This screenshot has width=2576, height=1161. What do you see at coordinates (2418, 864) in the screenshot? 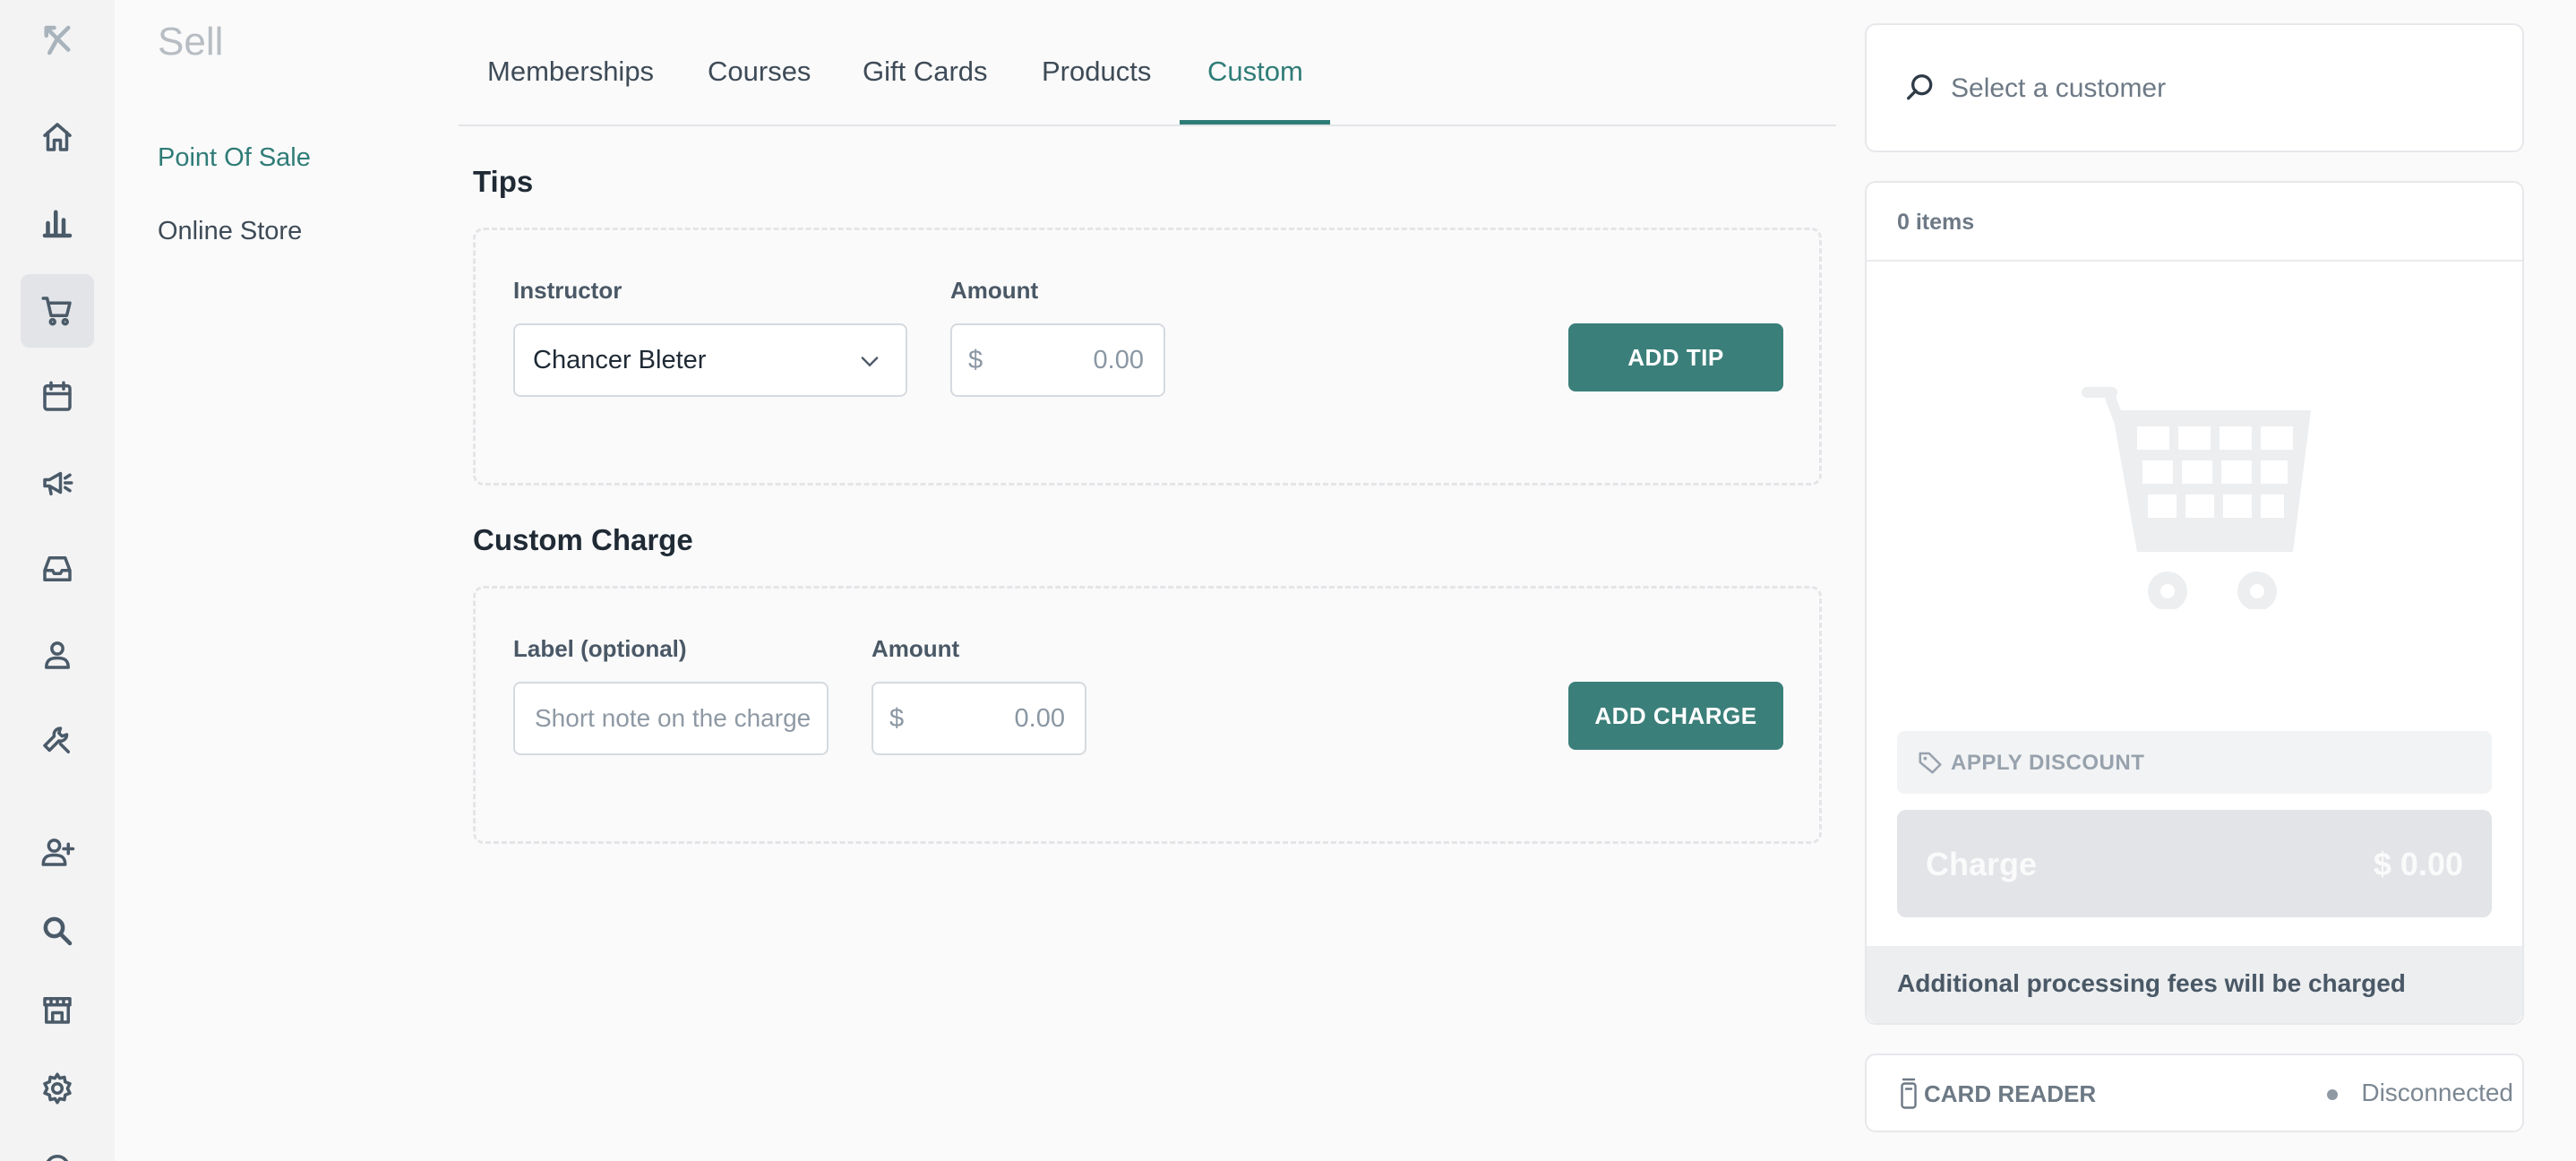
I see `charge-total: $ 0.00` at bounding box center [2418, 864].